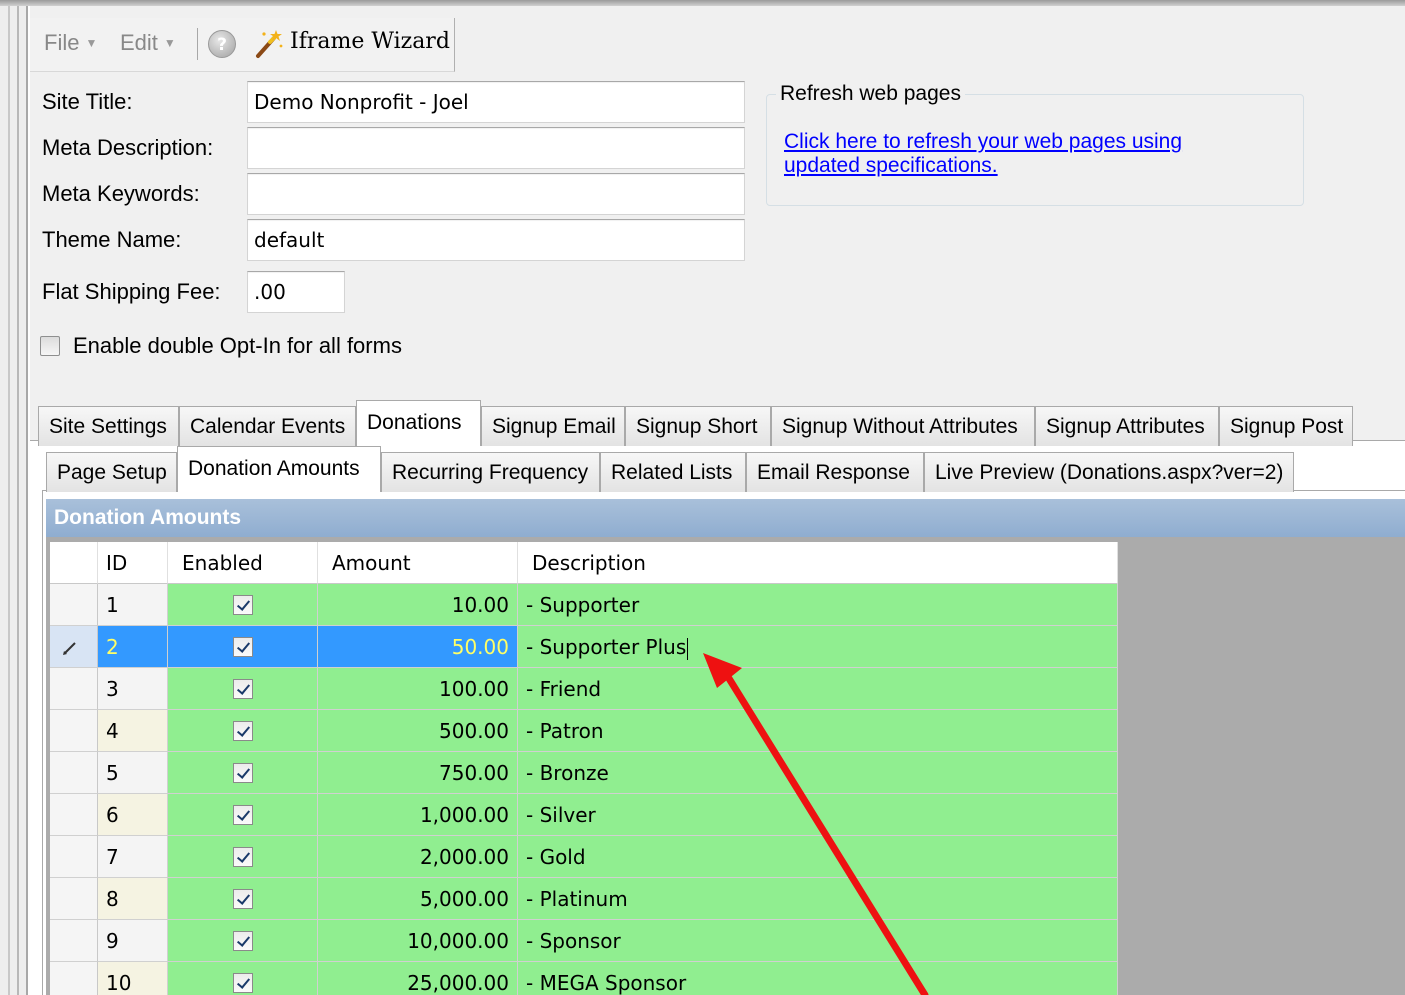 This screenshot has height=995, width=1405. I want to click on table-row: 10 25,000.00 - MEGA Sponsor, so click(584, 978).